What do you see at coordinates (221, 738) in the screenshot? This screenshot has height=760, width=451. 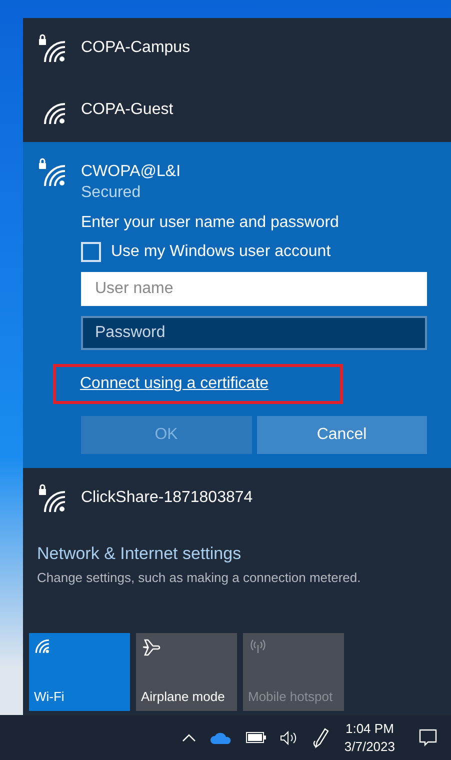 I see `cloud-icon` at bounding box center [221, 738].